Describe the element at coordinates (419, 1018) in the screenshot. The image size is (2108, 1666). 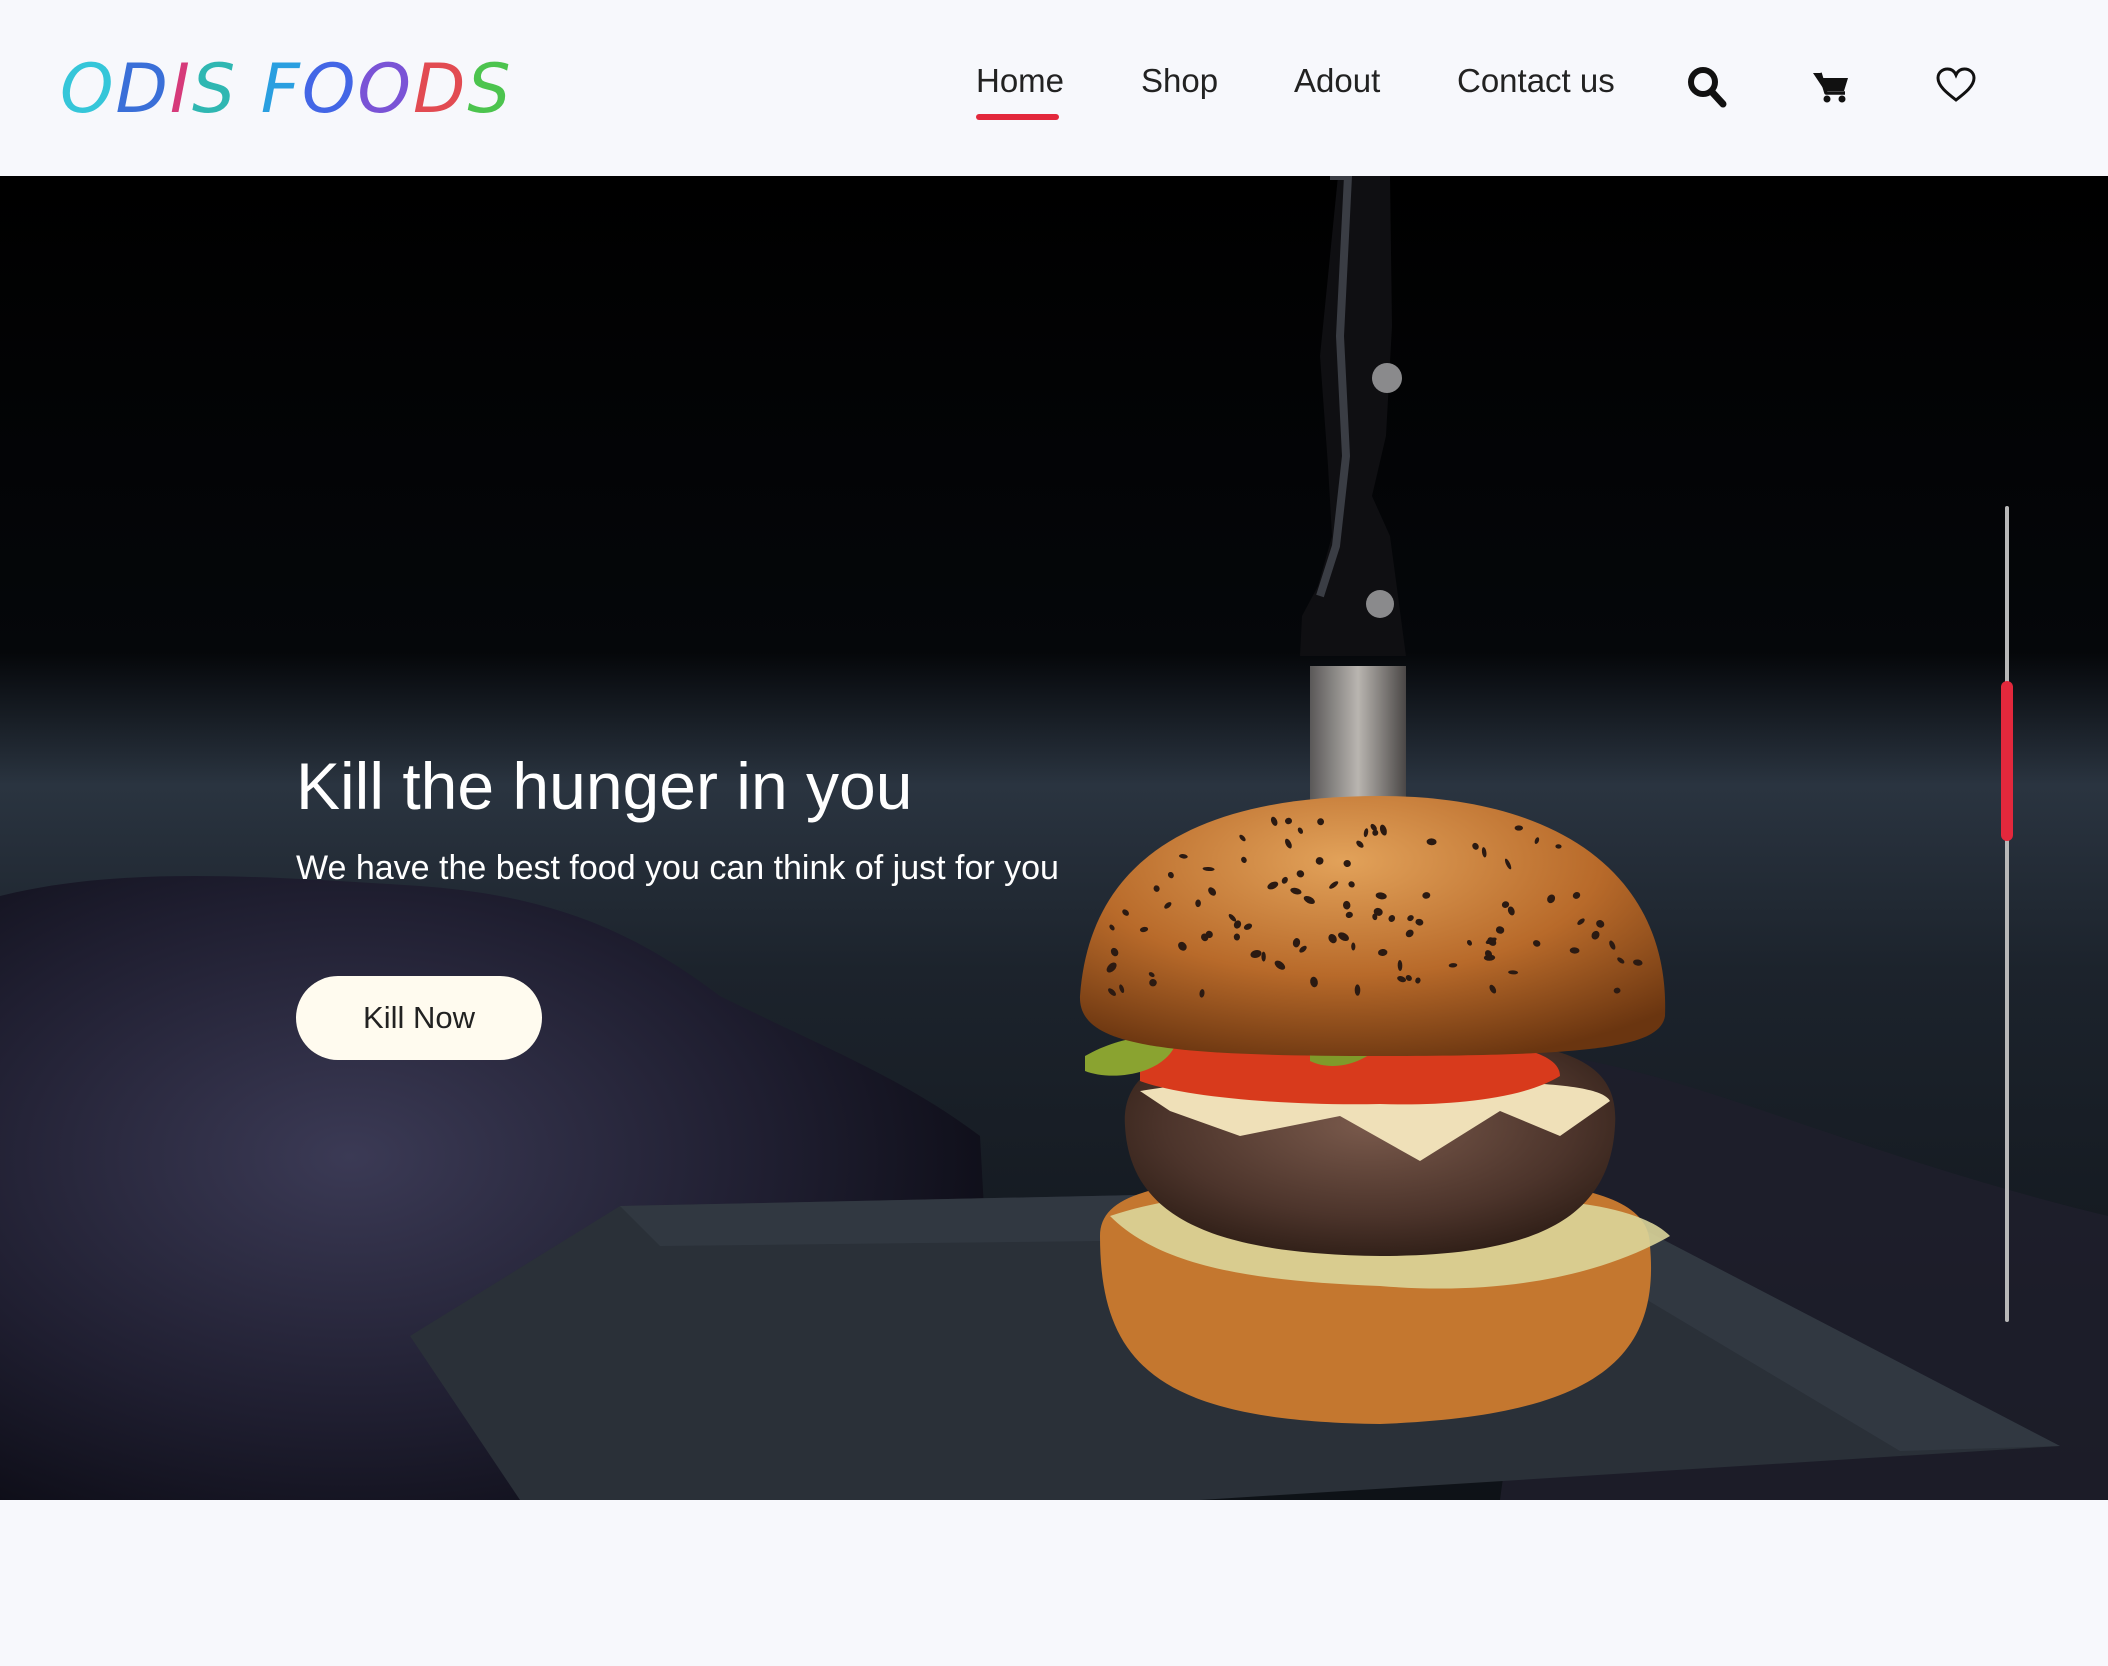
I see `kill-now-button: Kill Now` at that location.